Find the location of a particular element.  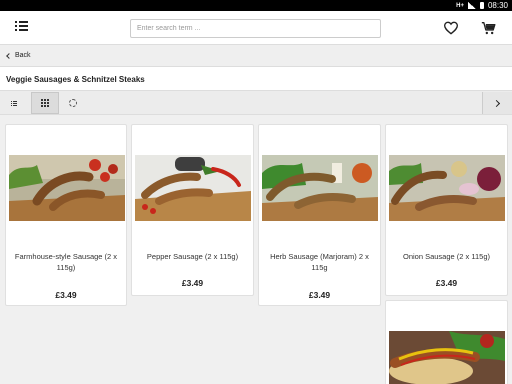

back-button: Back is located at coordinates (256, 56).